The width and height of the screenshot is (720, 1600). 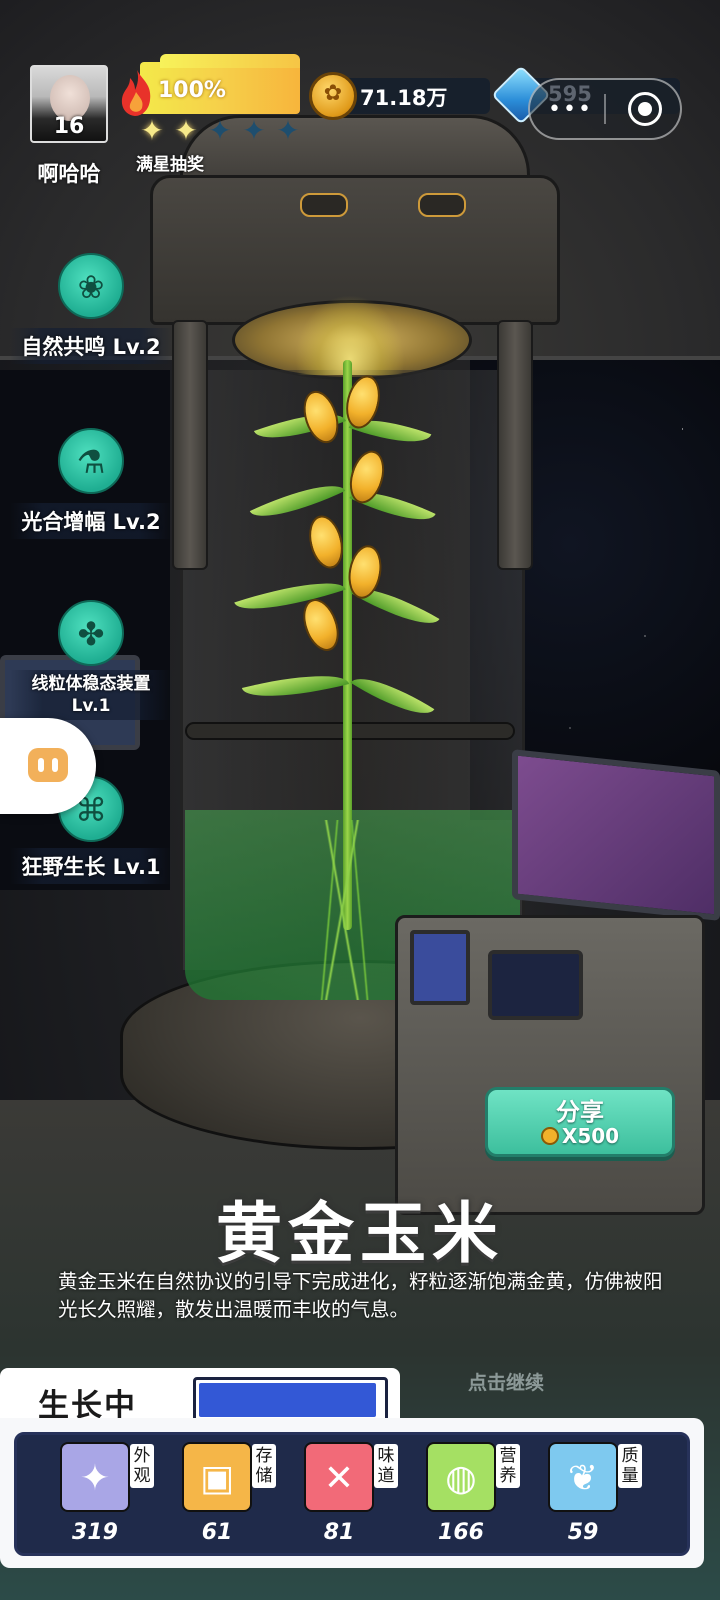 I want to click on attribute-appearance: ✦ 外观 319, so click(x=110, y=1497).